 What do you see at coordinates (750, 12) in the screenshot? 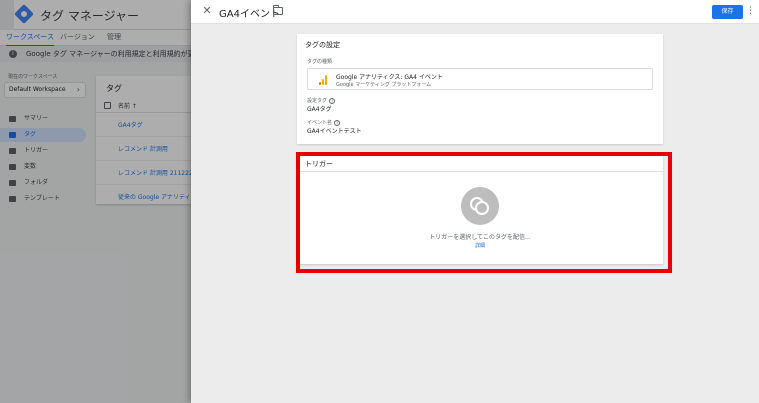
I see `more-vert-icon: ⋮` at bounding box center [750, 12].